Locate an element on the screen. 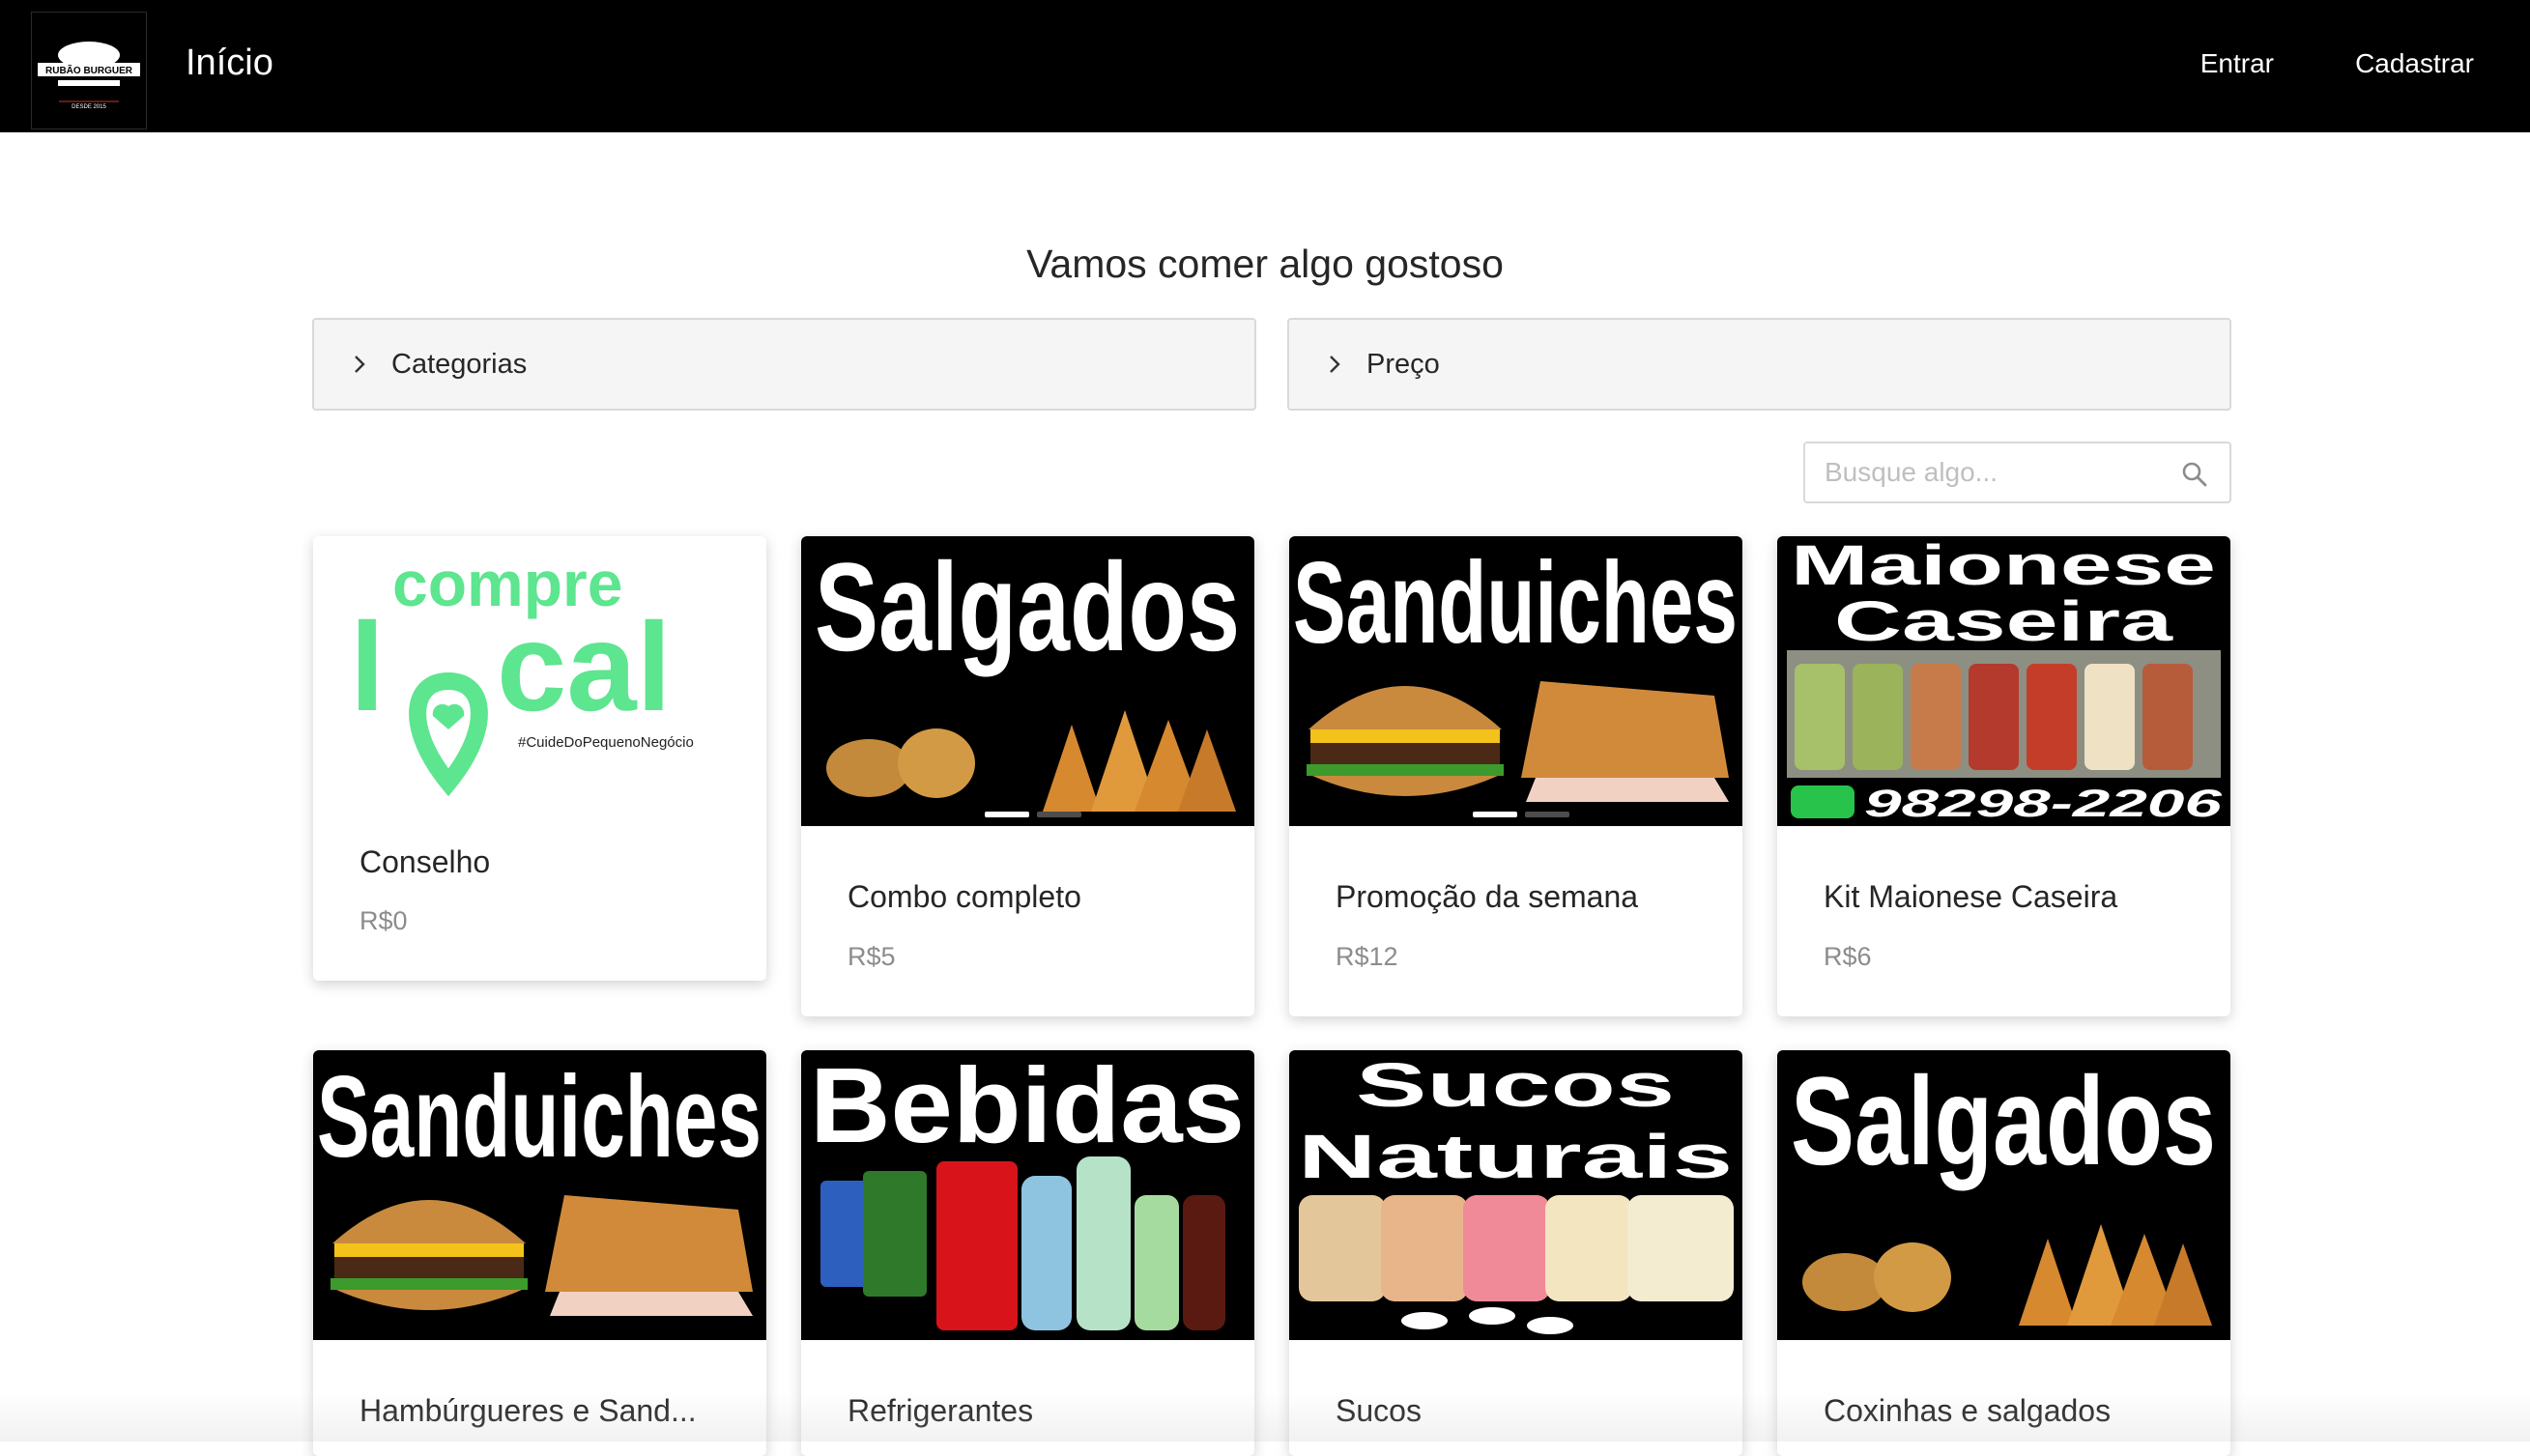 This screenshot has height=1456, width=2530. card-image: Sucos Naturais is located at coordinates (1515, 1195).